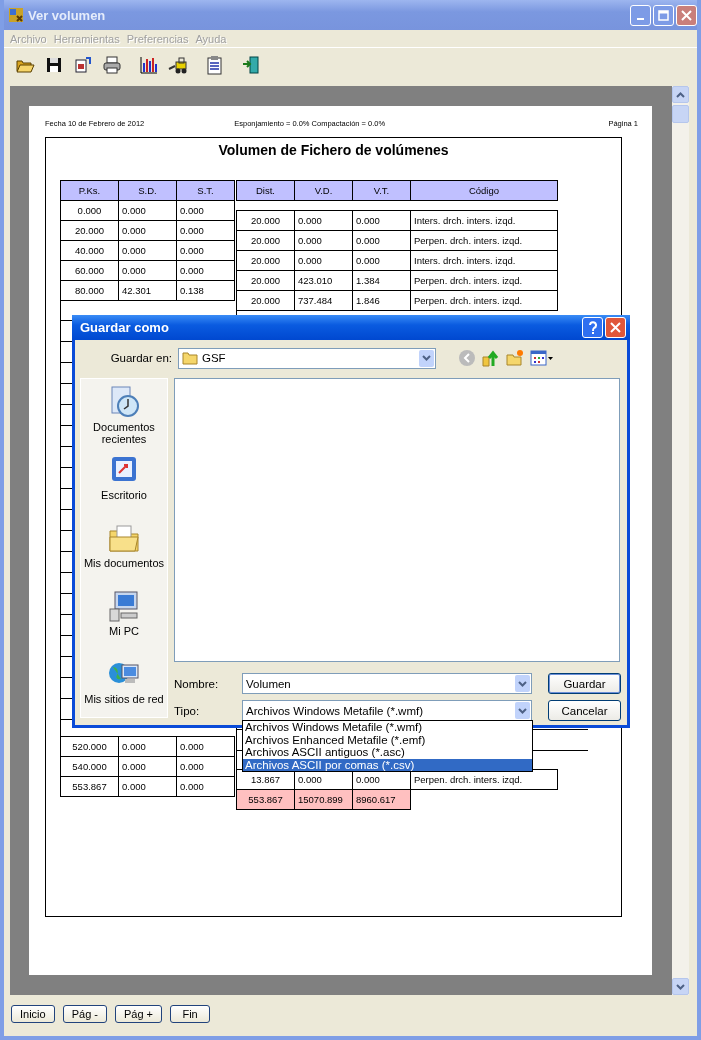 Image resolution: width=701 pixels, height=1040 pixels. What do you see at coordinates (265, 190) in the screenshot?
I see `column-header: Dist.` at bounding box center [265, 190].